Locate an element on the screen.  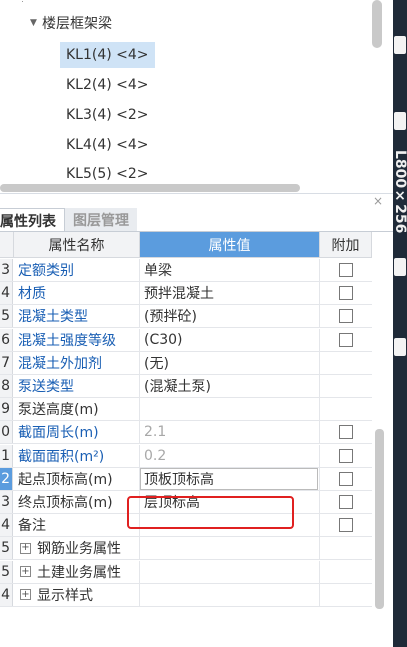
property-row: 6 混凝土强度等级 (C30) is located at coordinates (186, 340).